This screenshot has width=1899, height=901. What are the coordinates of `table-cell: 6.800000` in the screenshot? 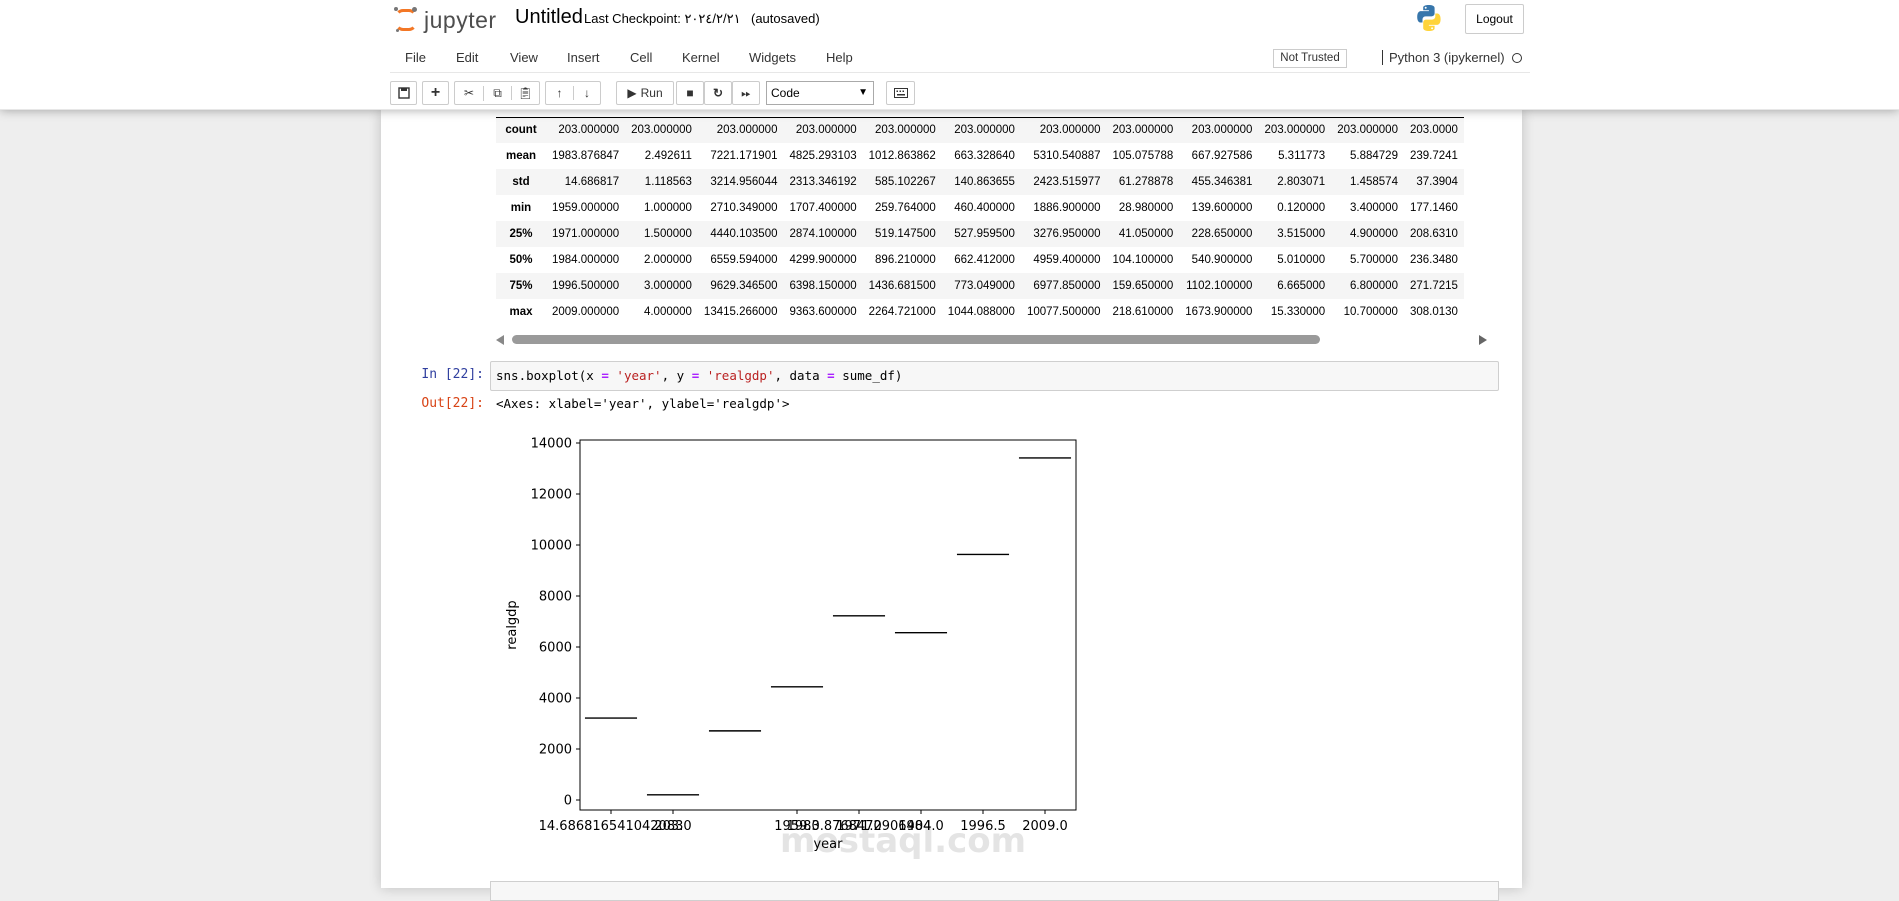 It's located at (1374, 286).